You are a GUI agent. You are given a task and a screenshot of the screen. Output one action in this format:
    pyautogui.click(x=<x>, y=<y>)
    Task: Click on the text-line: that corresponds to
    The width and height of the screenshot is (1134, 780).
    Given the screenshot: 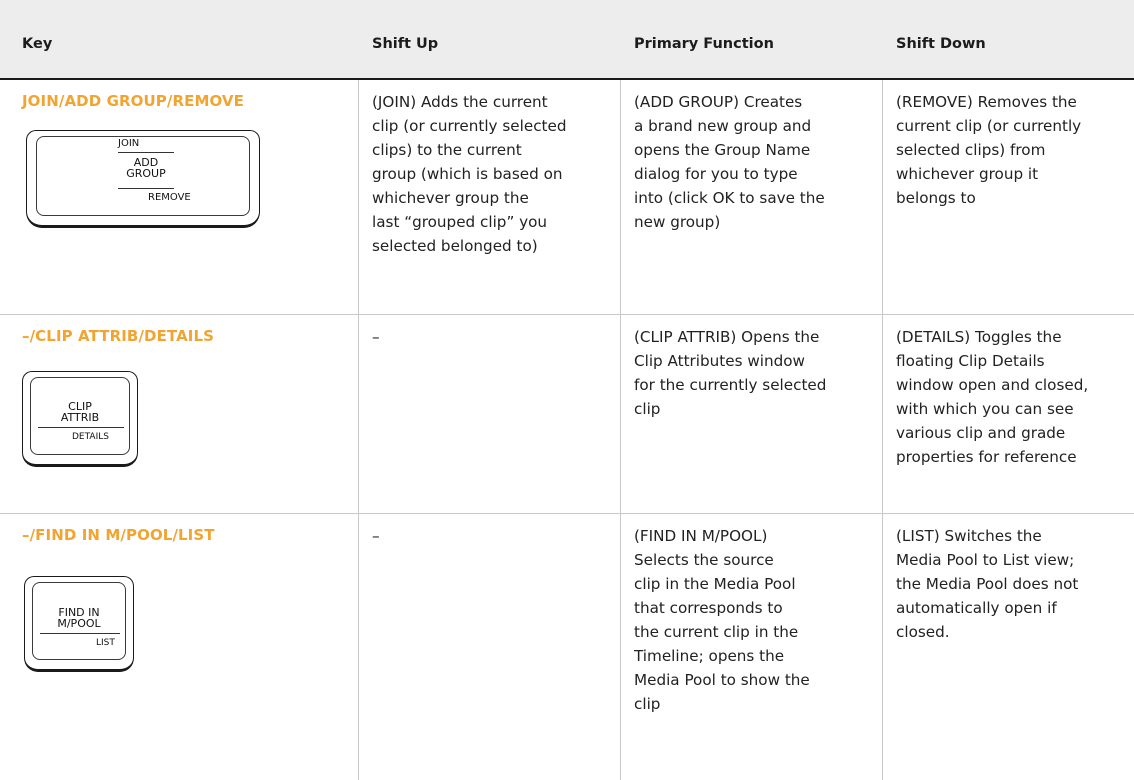 What is the action you would take?
    pyautogui.click(x=708, y=608)
    